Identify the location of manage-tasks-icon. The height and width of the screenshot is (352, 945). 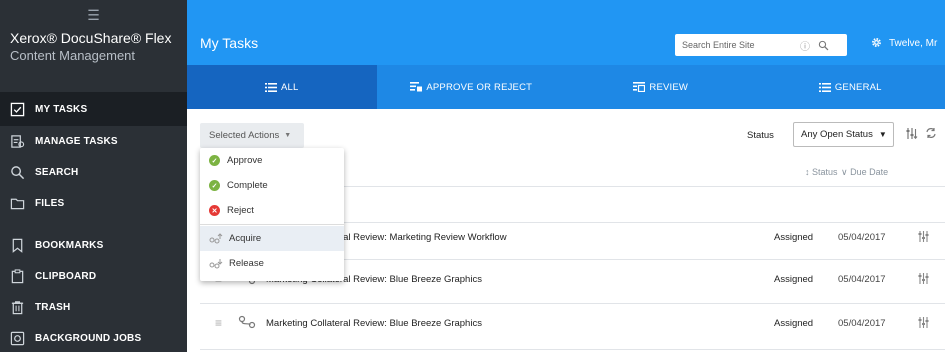
(17, 142).